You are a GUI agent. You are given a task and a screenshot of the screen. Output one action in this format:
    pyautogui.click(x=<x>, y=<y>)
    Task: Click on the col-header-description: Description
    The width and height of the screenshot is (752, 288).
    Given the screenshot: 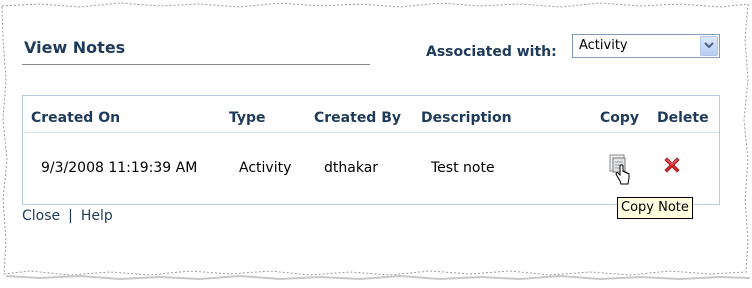 What is the action you would take?
    pyautogui.click(x=466, y=118)
    